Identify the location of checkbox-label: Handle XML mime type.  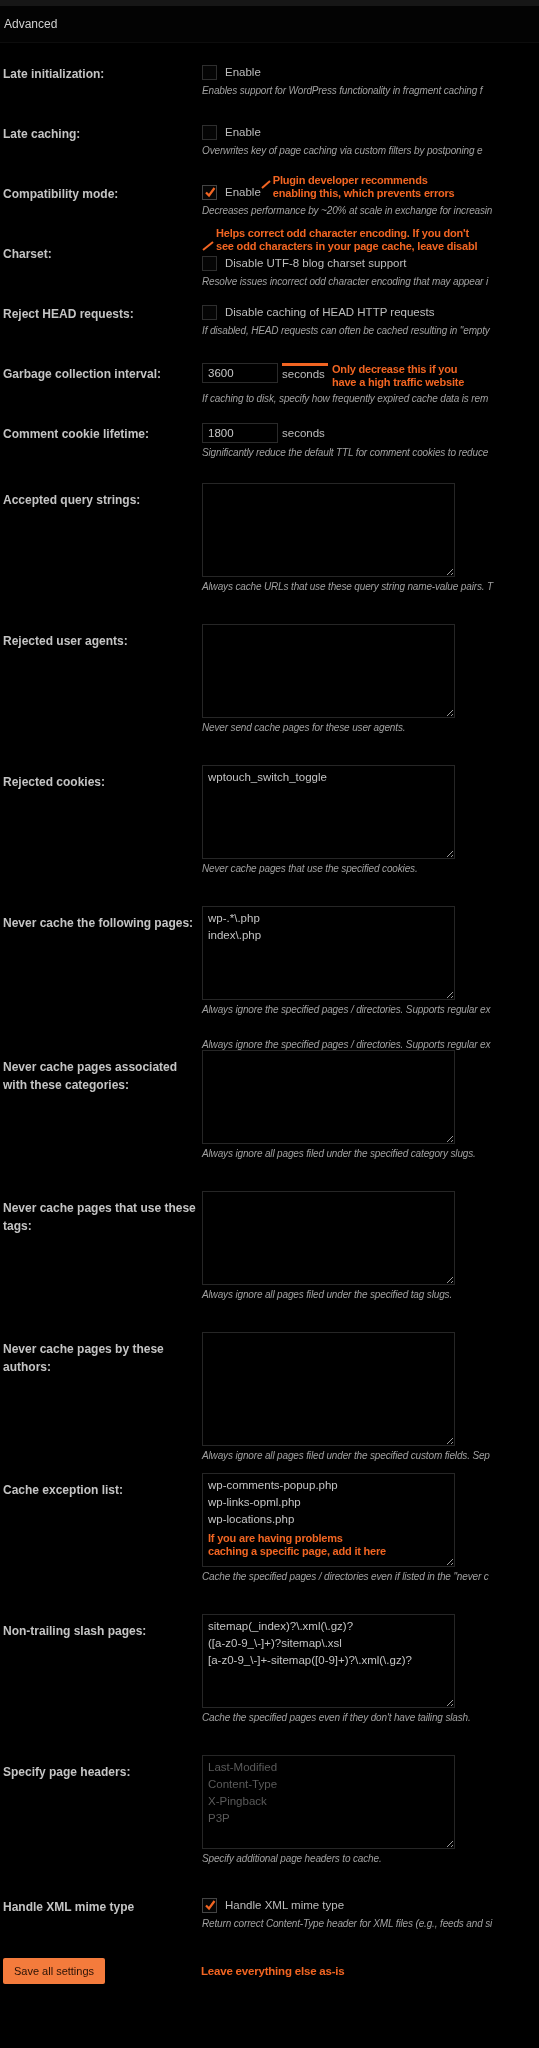
(285, 1905).